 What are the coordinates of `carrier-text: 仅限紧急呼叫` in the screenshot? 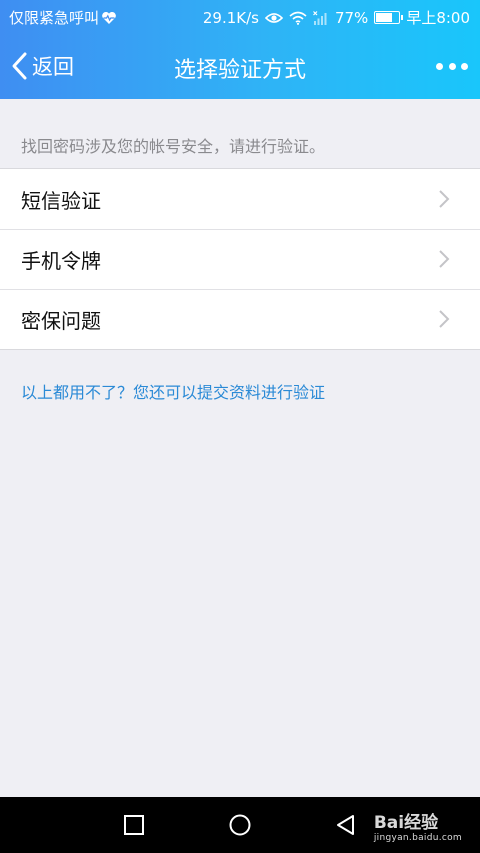 It's located at (54, 18).